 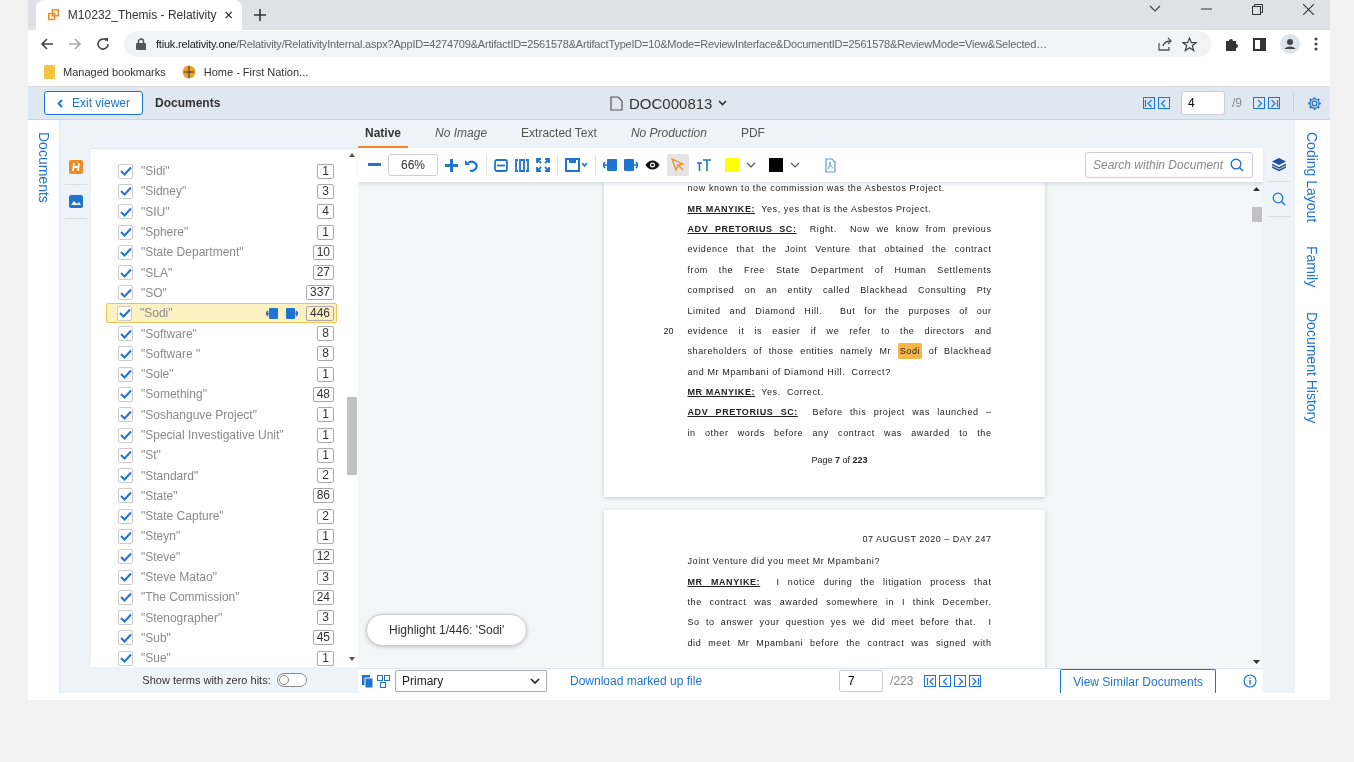 I want to click on highlight-color-swatch, so click(x=732, y=165).